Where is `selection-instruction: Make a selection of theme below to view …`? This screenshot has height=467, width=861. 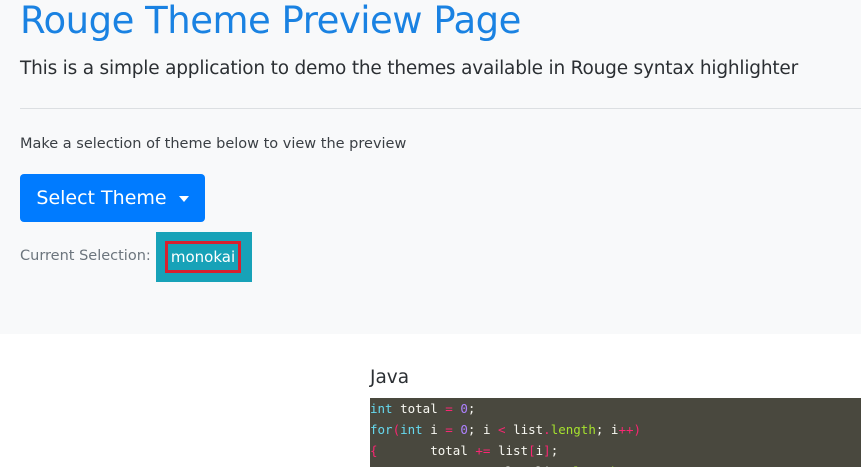
selection-instruction: Make a selection of theme below to view … is located at coordinates (213, 144).